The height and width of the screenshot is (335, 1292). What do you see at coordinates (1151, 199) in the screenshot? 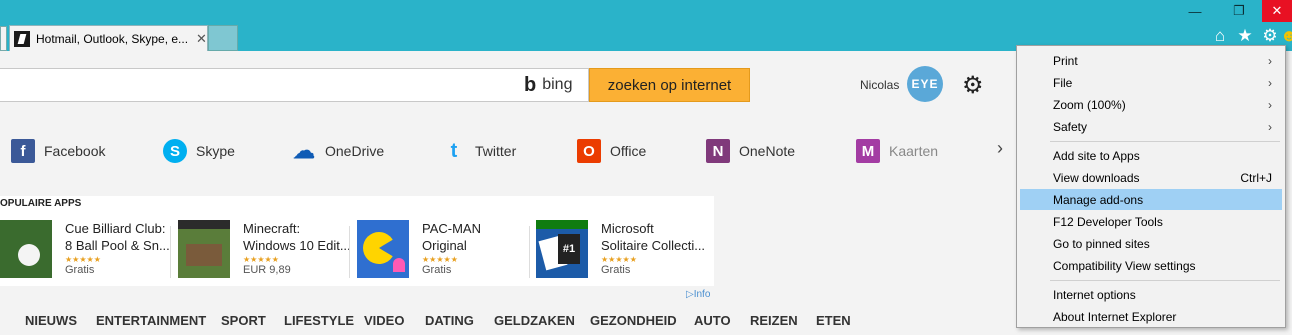
I see `menu-item-manage-add-ons: Manage add-ons` at bounding box center [1151, 199].